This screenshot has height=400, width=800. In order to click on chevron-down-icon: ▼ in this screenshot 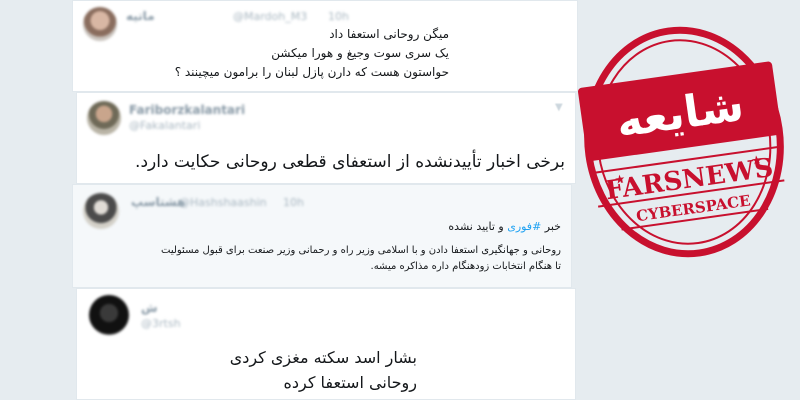, I will do `click(560, 108)`.